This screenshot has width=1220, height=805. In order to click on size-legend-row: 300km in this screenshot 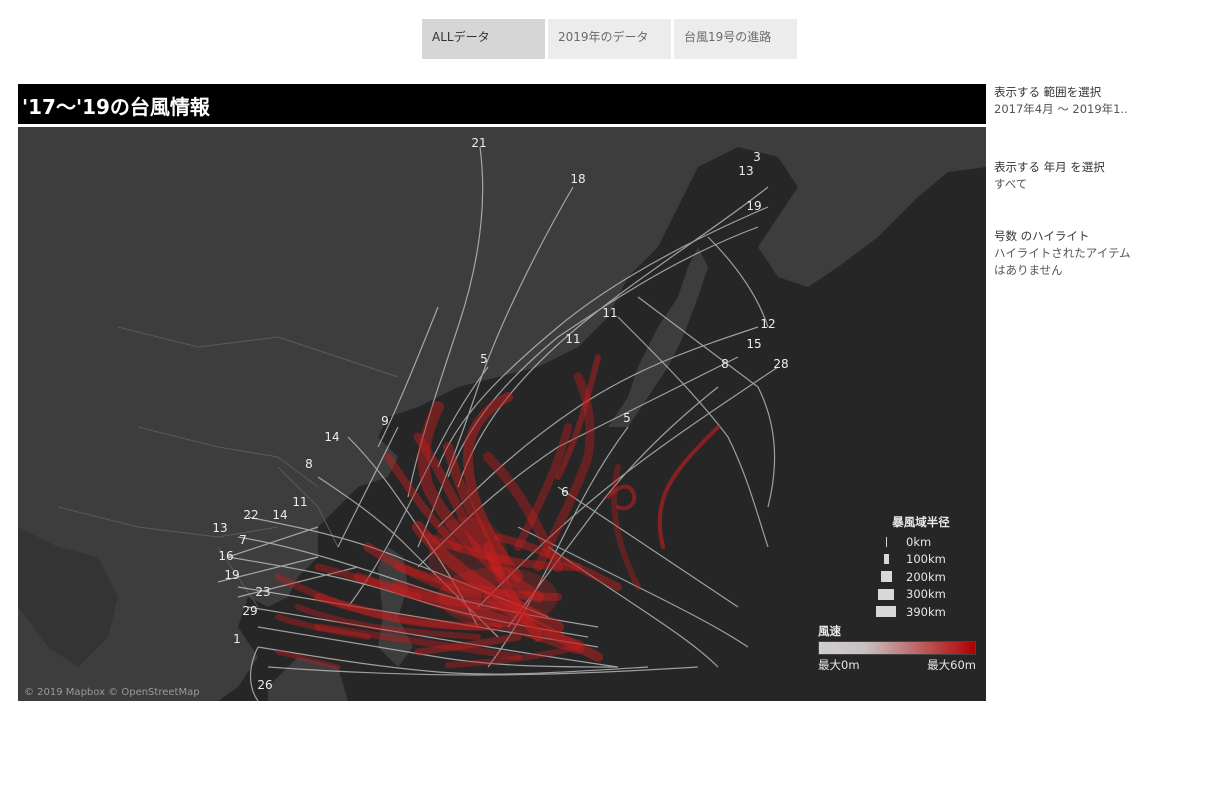, I will do `click(921, 595)`.